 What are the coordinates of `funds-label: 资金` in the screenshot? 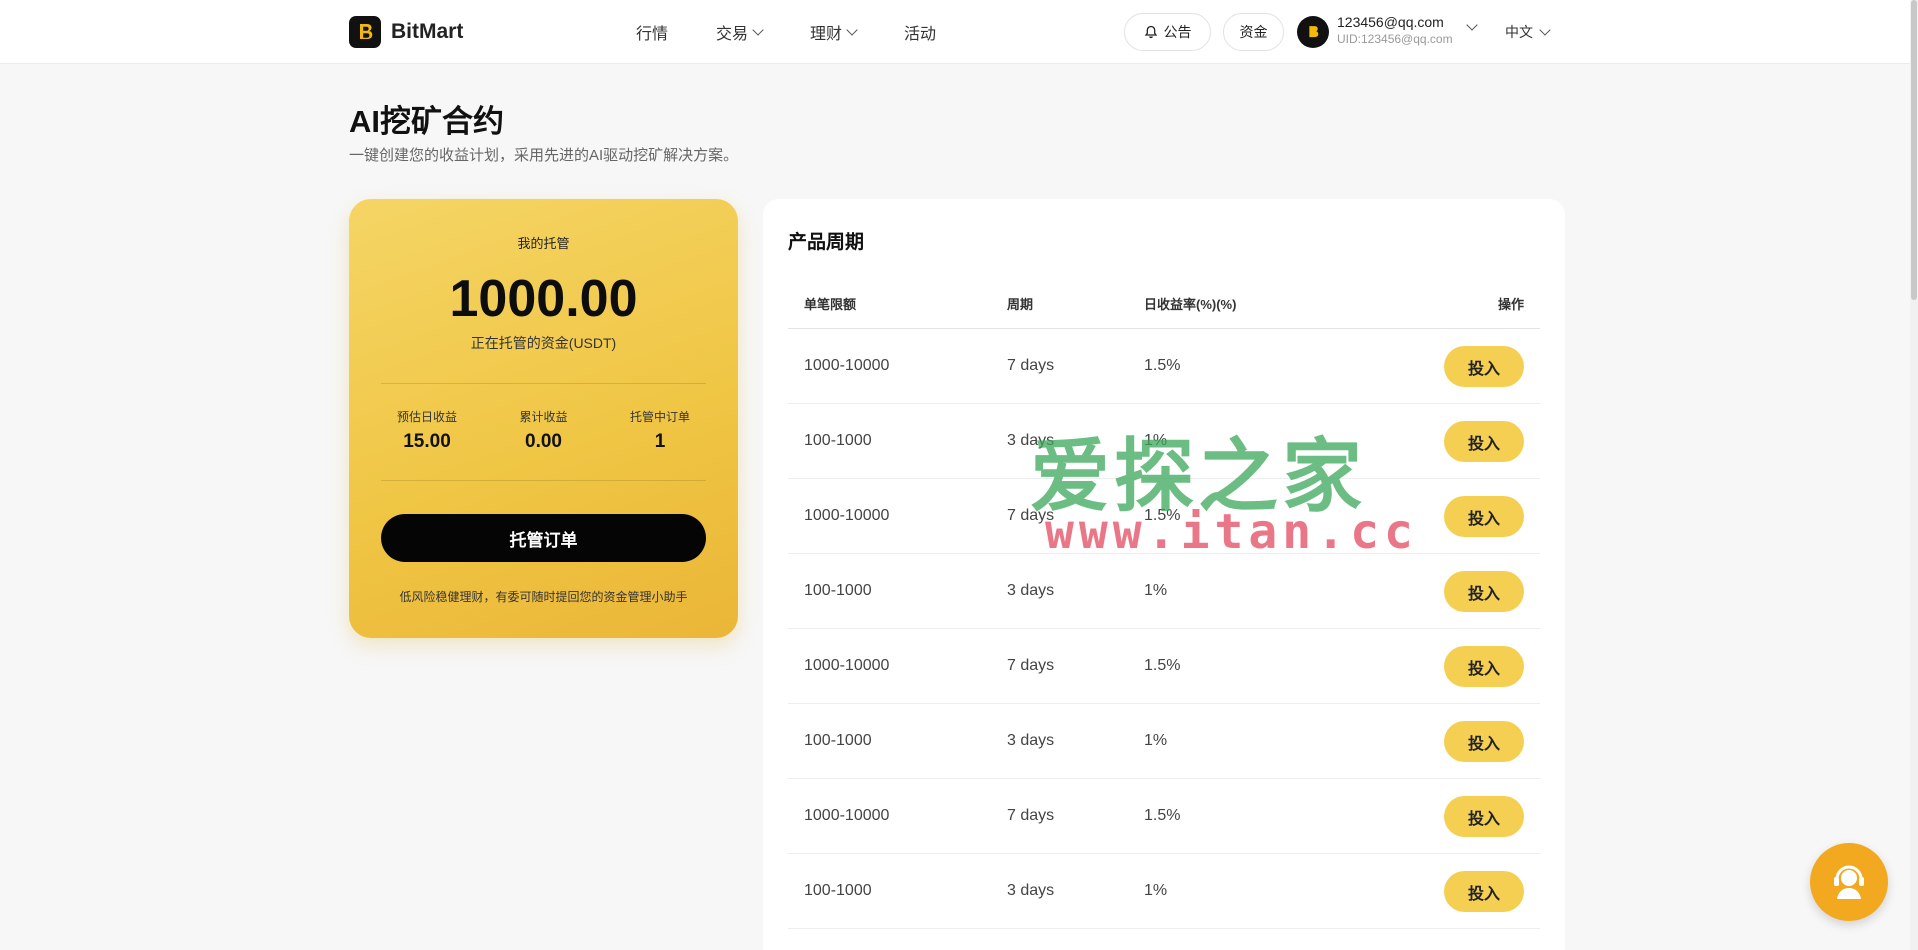 It's located at (1253, 32).